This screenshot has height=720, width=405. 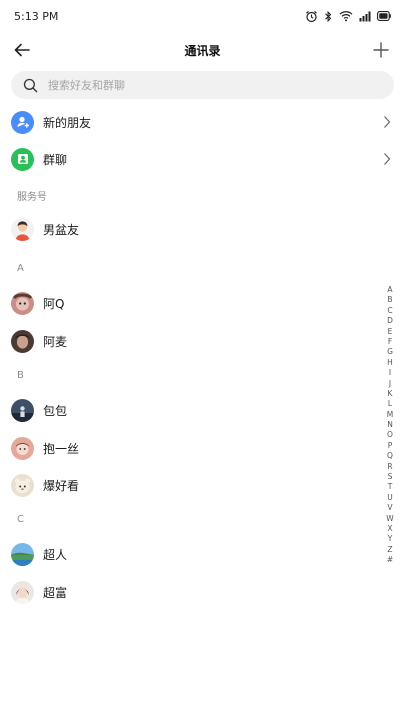 I want to click on index-letter: D, so click(x=390, y=321).